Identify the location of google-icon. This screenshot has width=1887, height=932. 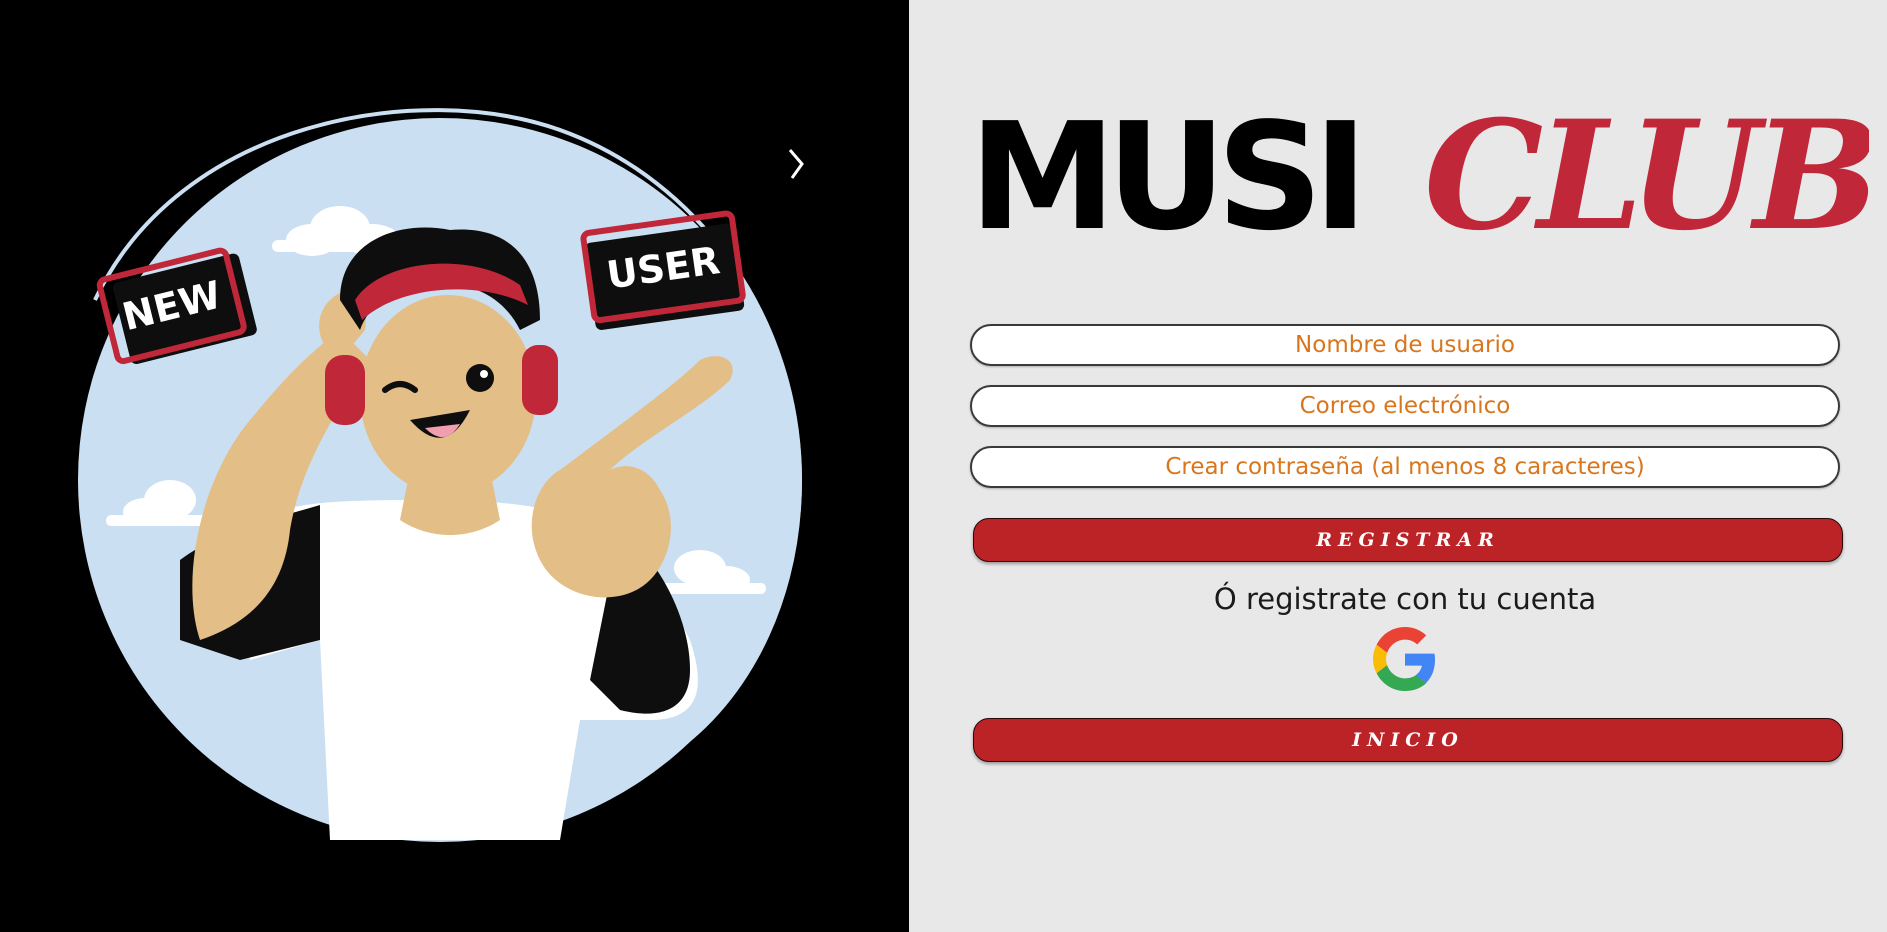
(1404, 659).